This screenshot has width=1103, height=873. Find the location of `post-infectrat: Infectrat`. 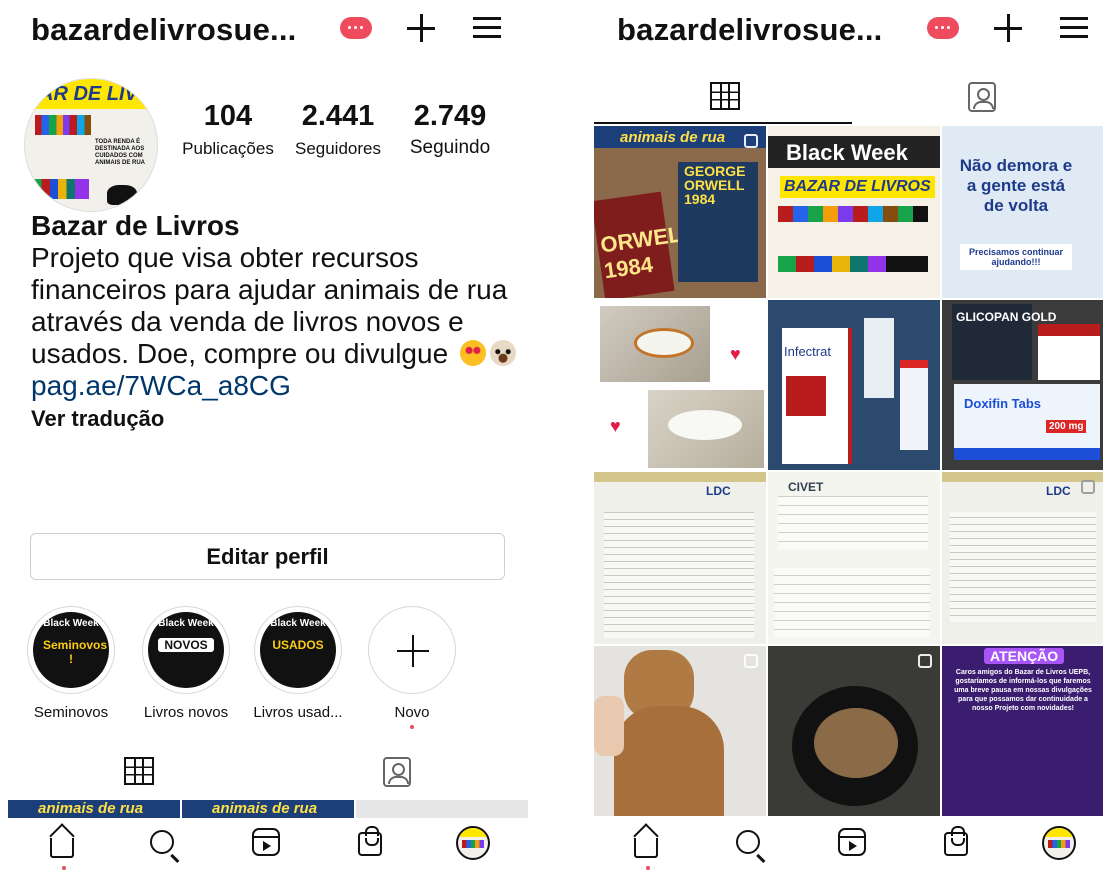

post-infectrat: Infectrat is located at coordinates (854, 385).